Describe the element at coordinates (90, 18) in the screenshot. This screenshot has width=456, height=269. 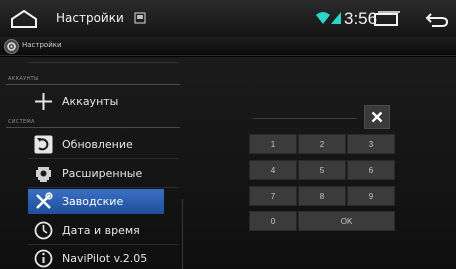
I see `status-title: Настройки` at that location.